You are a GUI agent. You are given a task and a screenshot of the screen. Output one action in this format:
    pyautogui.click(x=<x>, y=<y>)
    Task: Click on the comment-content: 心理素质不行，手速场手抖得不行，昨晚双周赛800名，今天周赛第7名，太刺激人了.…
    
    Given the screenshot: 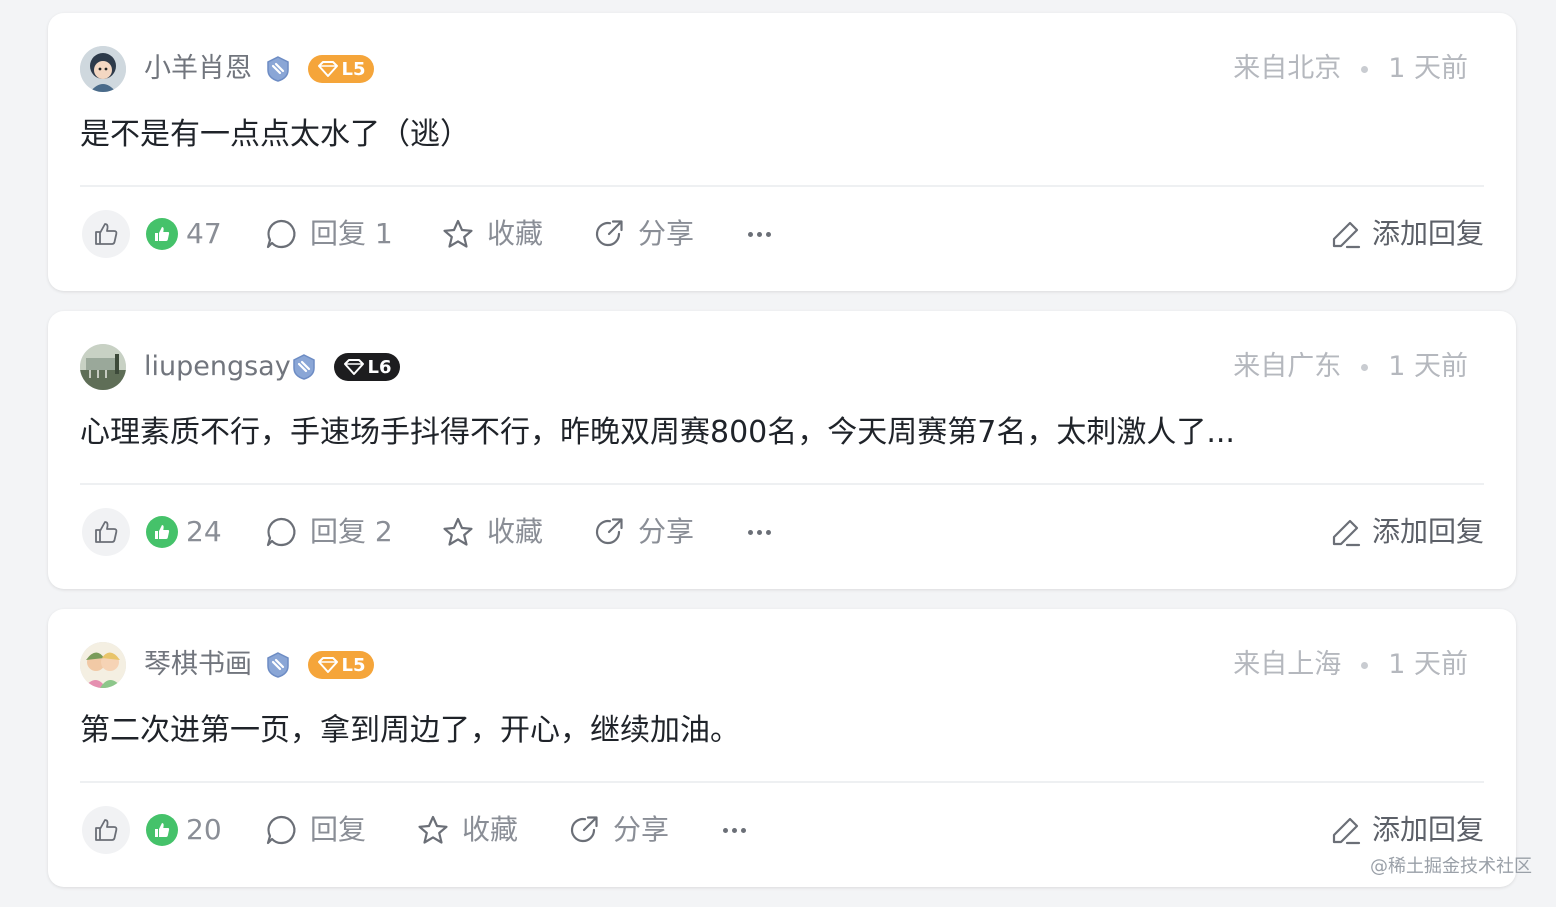 What is the action you would take?
    pyautogui.click(x=778, y=433)
    